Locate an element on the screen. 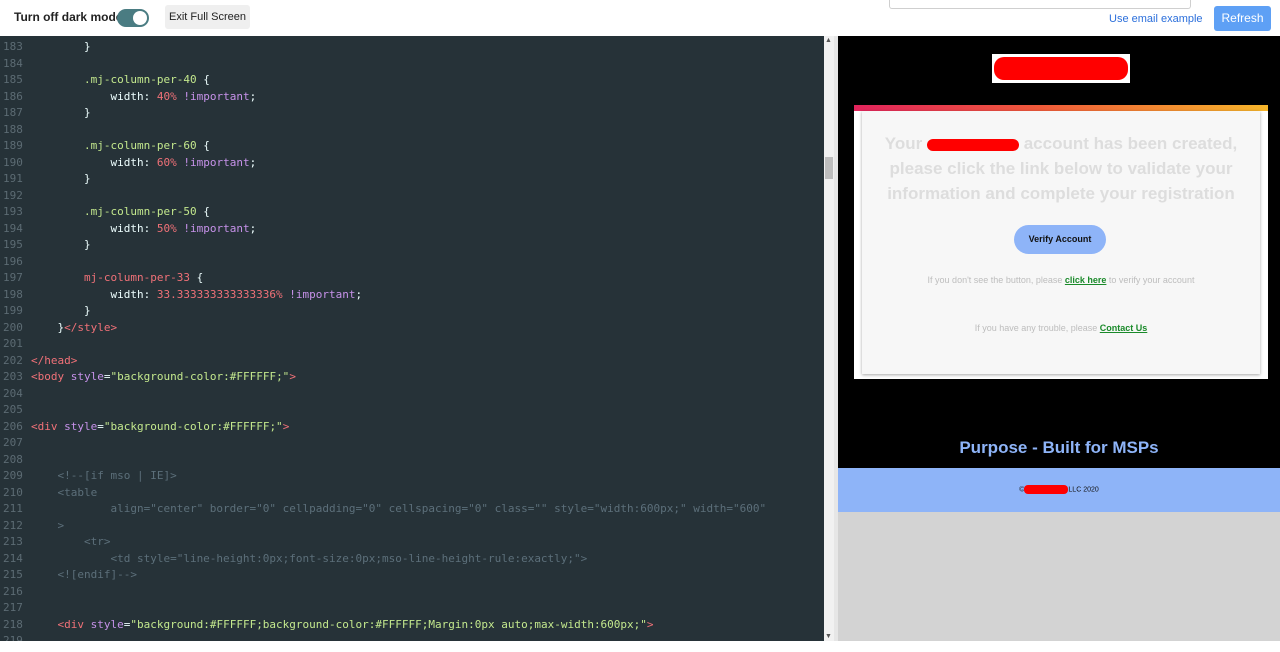 The image size is (1280, 652). logo-redaction is located at coordinates (1061, 68).